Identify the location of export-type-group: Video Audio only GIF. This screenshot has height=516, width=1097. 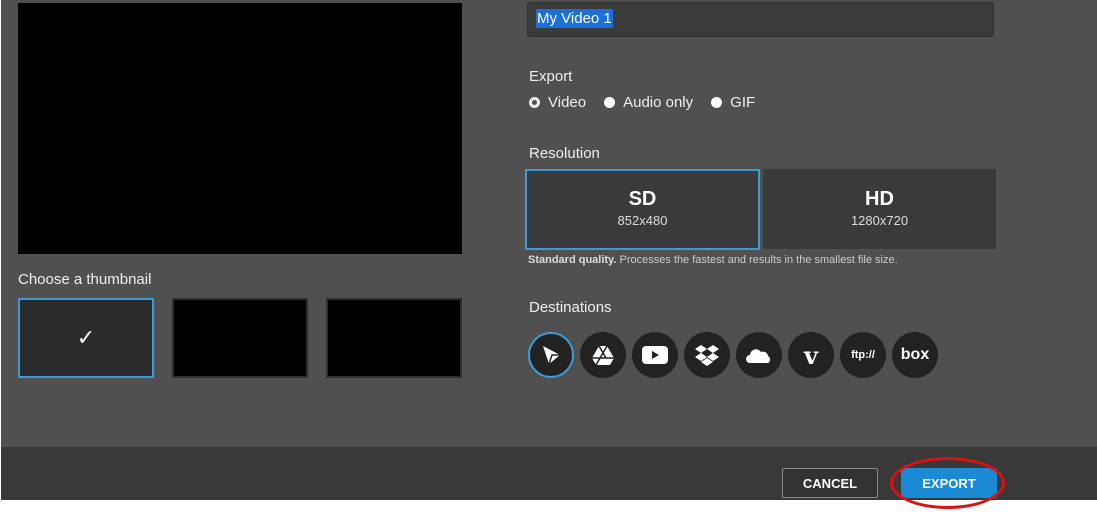
(642, 102).